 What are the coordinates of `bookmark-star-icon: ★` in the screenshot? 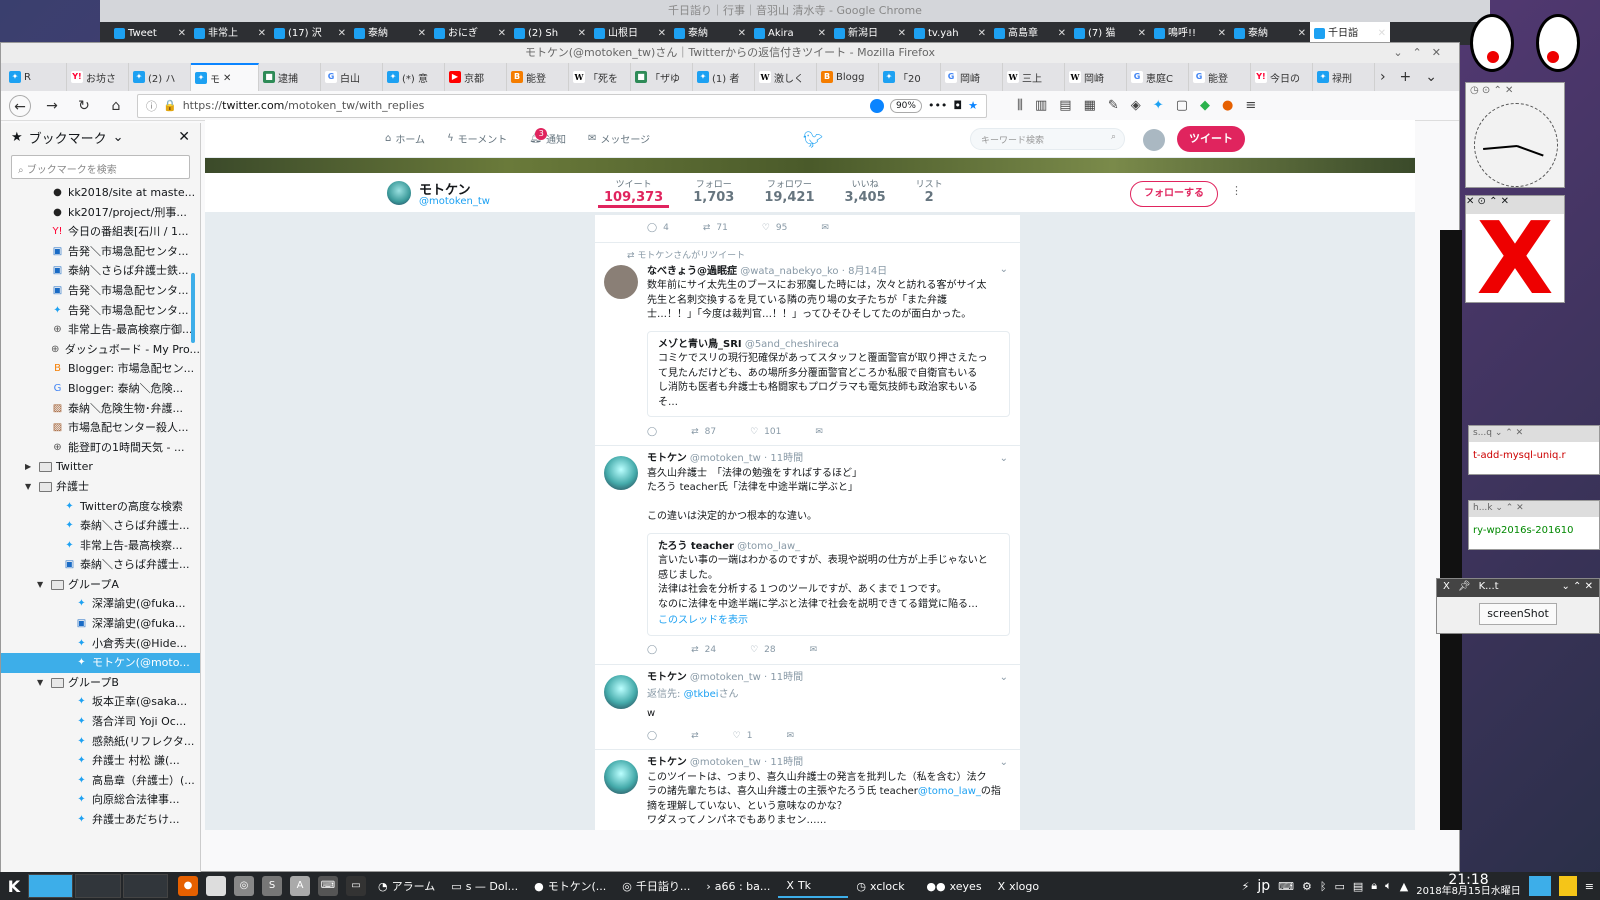 It's located at (973, 105).